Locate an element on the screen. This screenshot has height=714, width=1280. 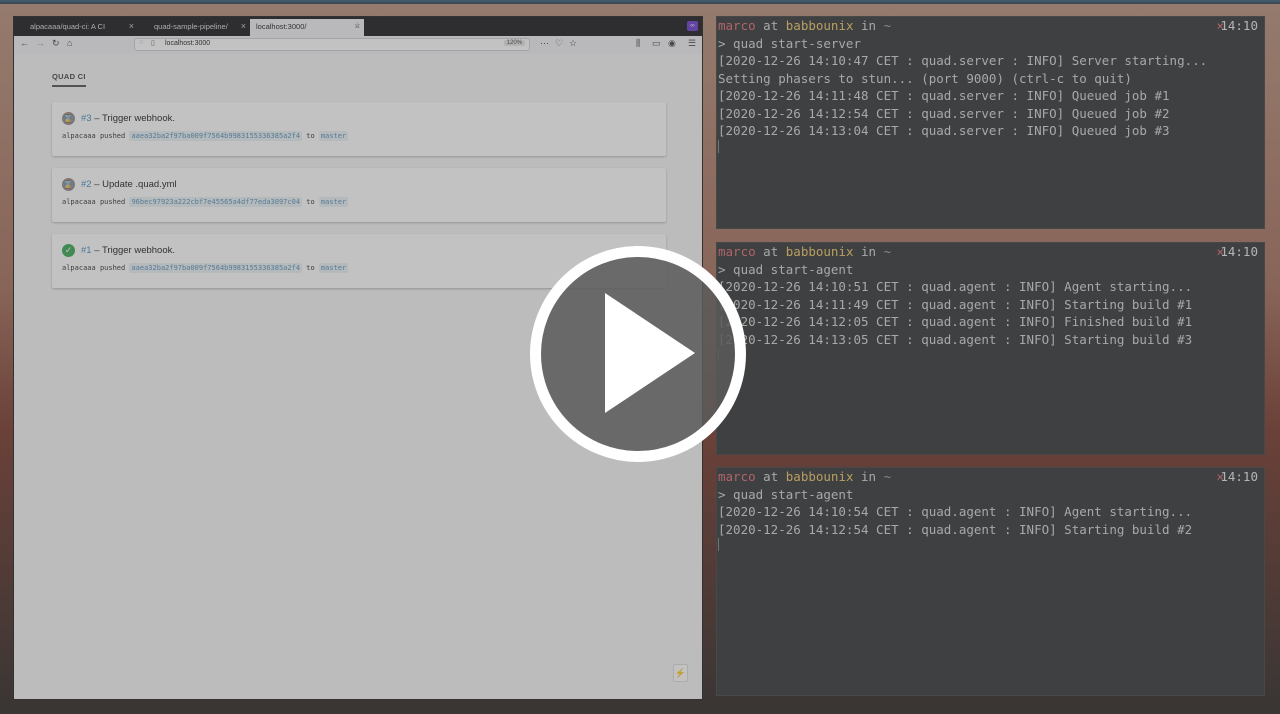
play-icon is located at coordinates (650, 353).